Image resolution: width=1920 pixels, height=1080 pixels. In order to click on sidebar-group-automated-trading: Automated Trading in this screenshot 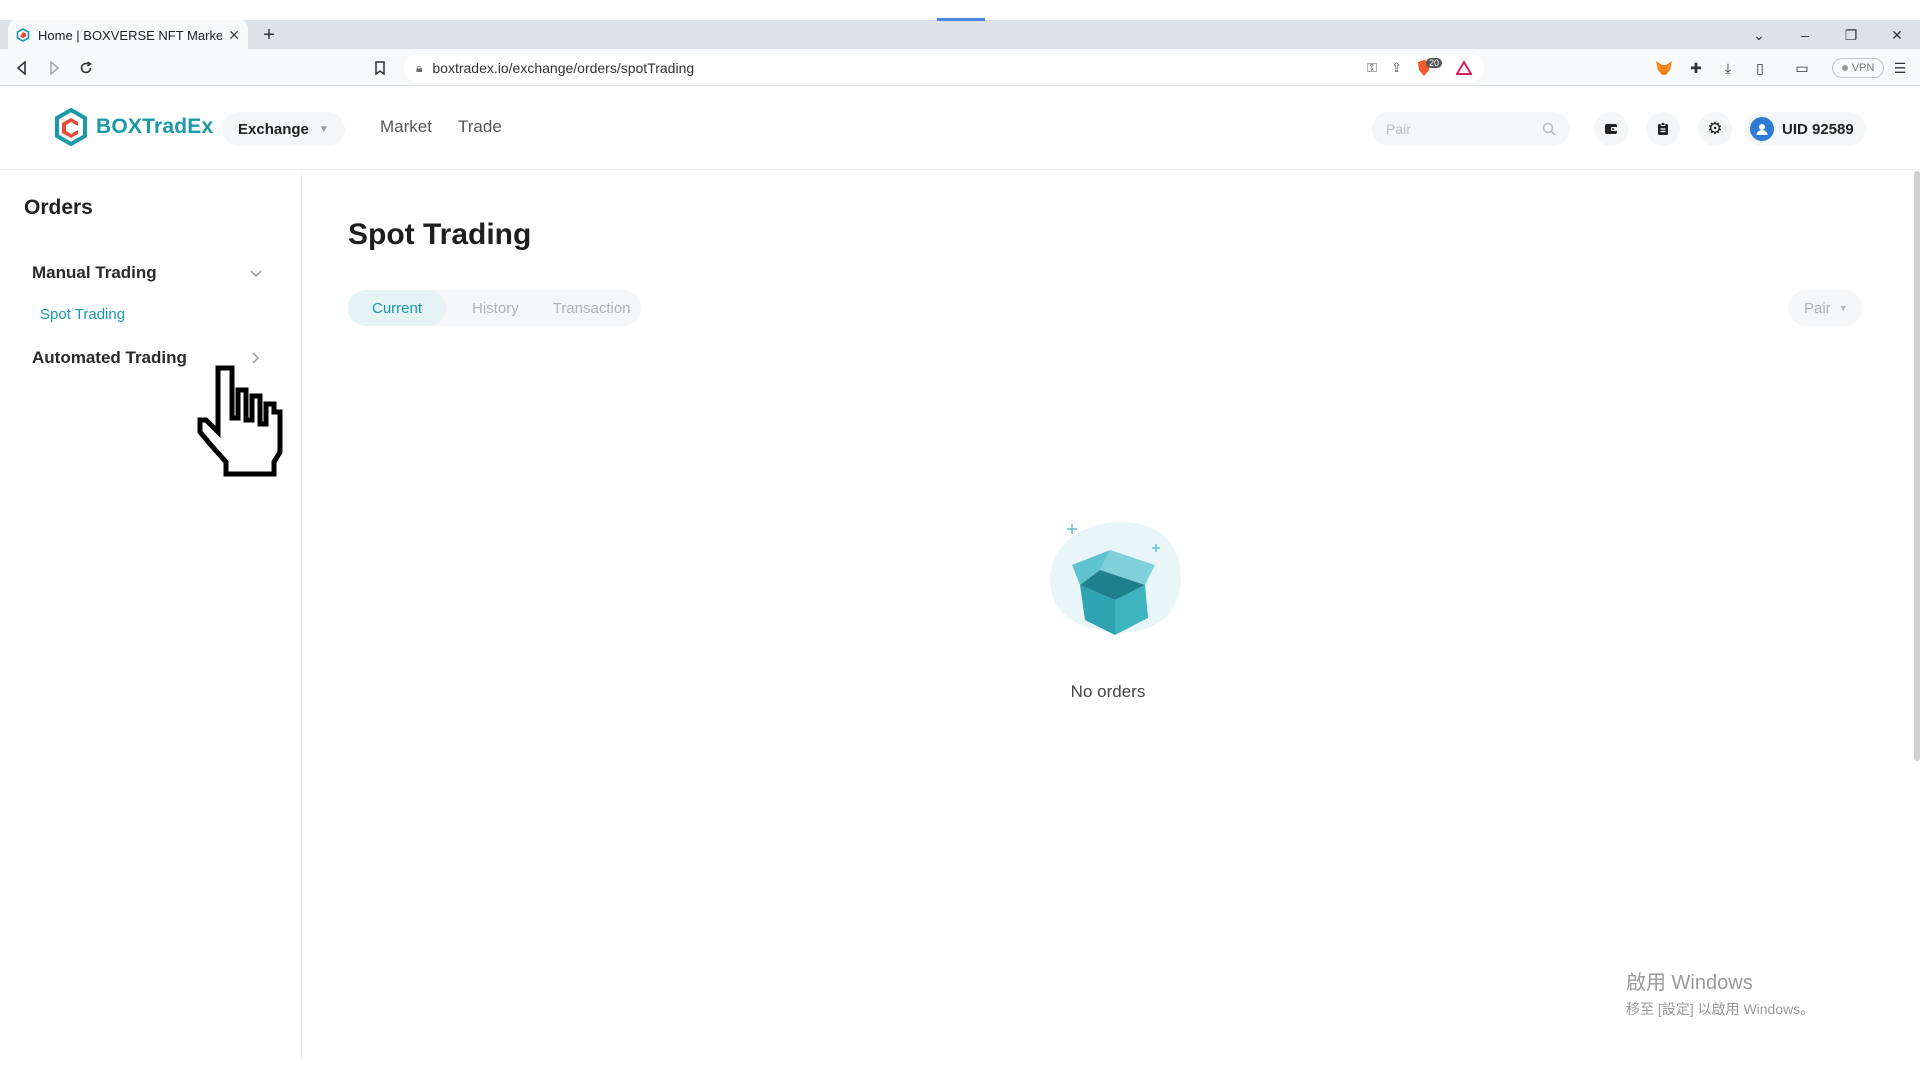, I will do `click(109, 358)`.